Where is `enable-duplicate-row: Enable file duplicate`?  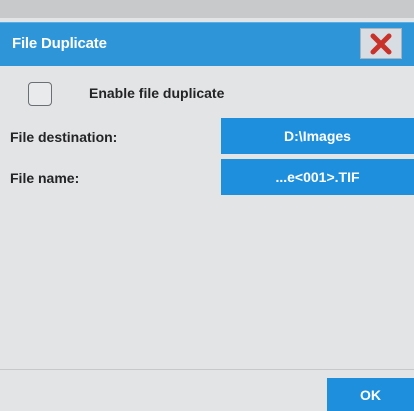
enable-duplicate-row: Enable file duplicate is located at coordinates (207, 94).